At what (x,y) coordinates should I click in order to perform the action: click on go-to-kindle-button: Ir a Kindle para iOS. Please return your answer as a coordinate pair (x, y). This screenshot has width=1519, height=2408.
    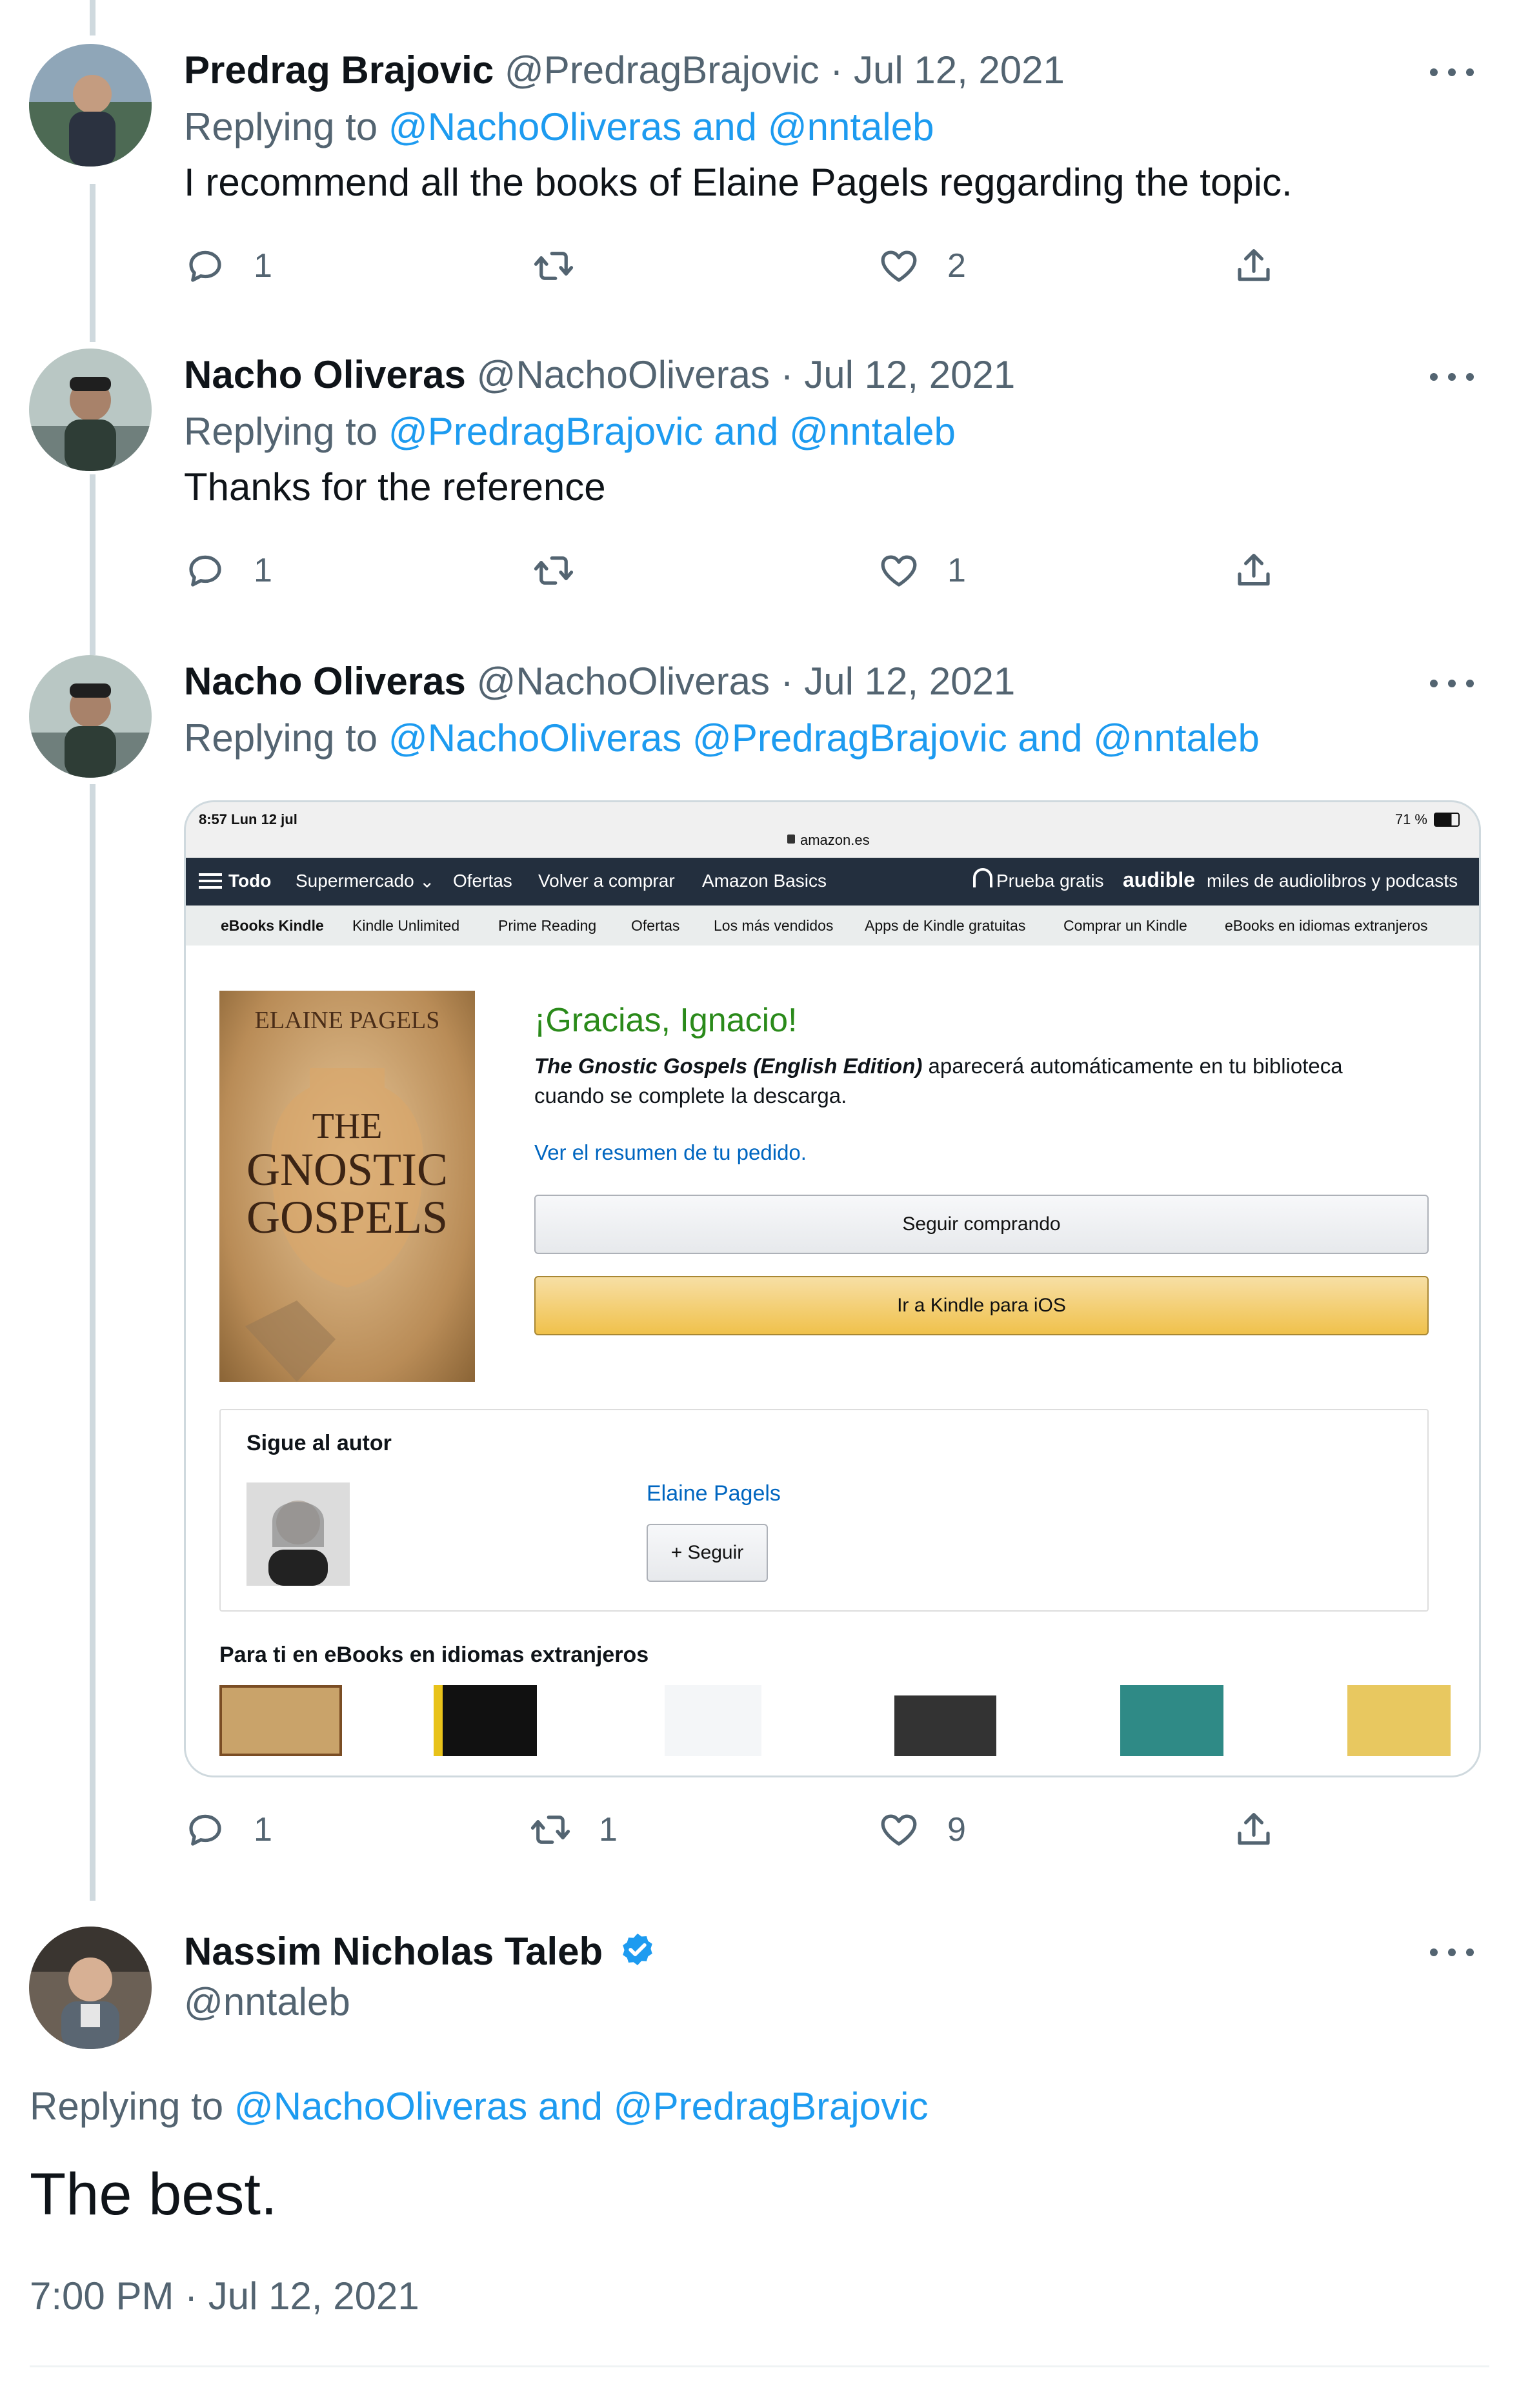
    Looking at the image, I should click on (981, 1305).